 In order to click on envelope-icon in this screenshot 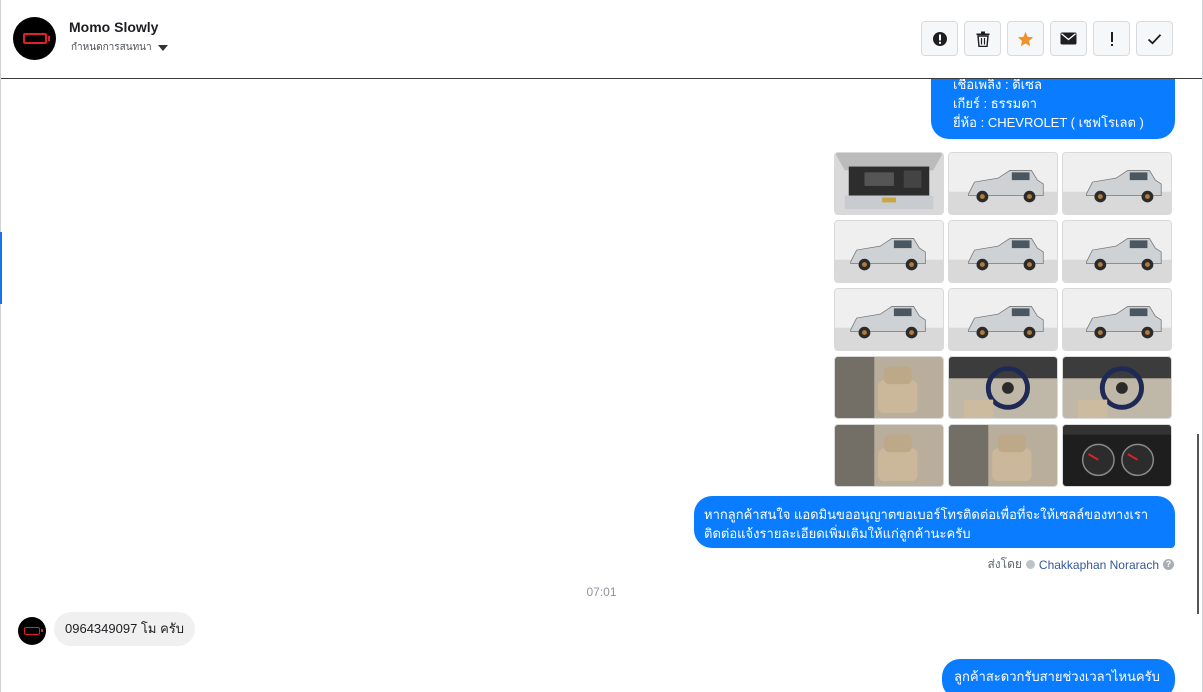, I will do `click(1068, 38)`.